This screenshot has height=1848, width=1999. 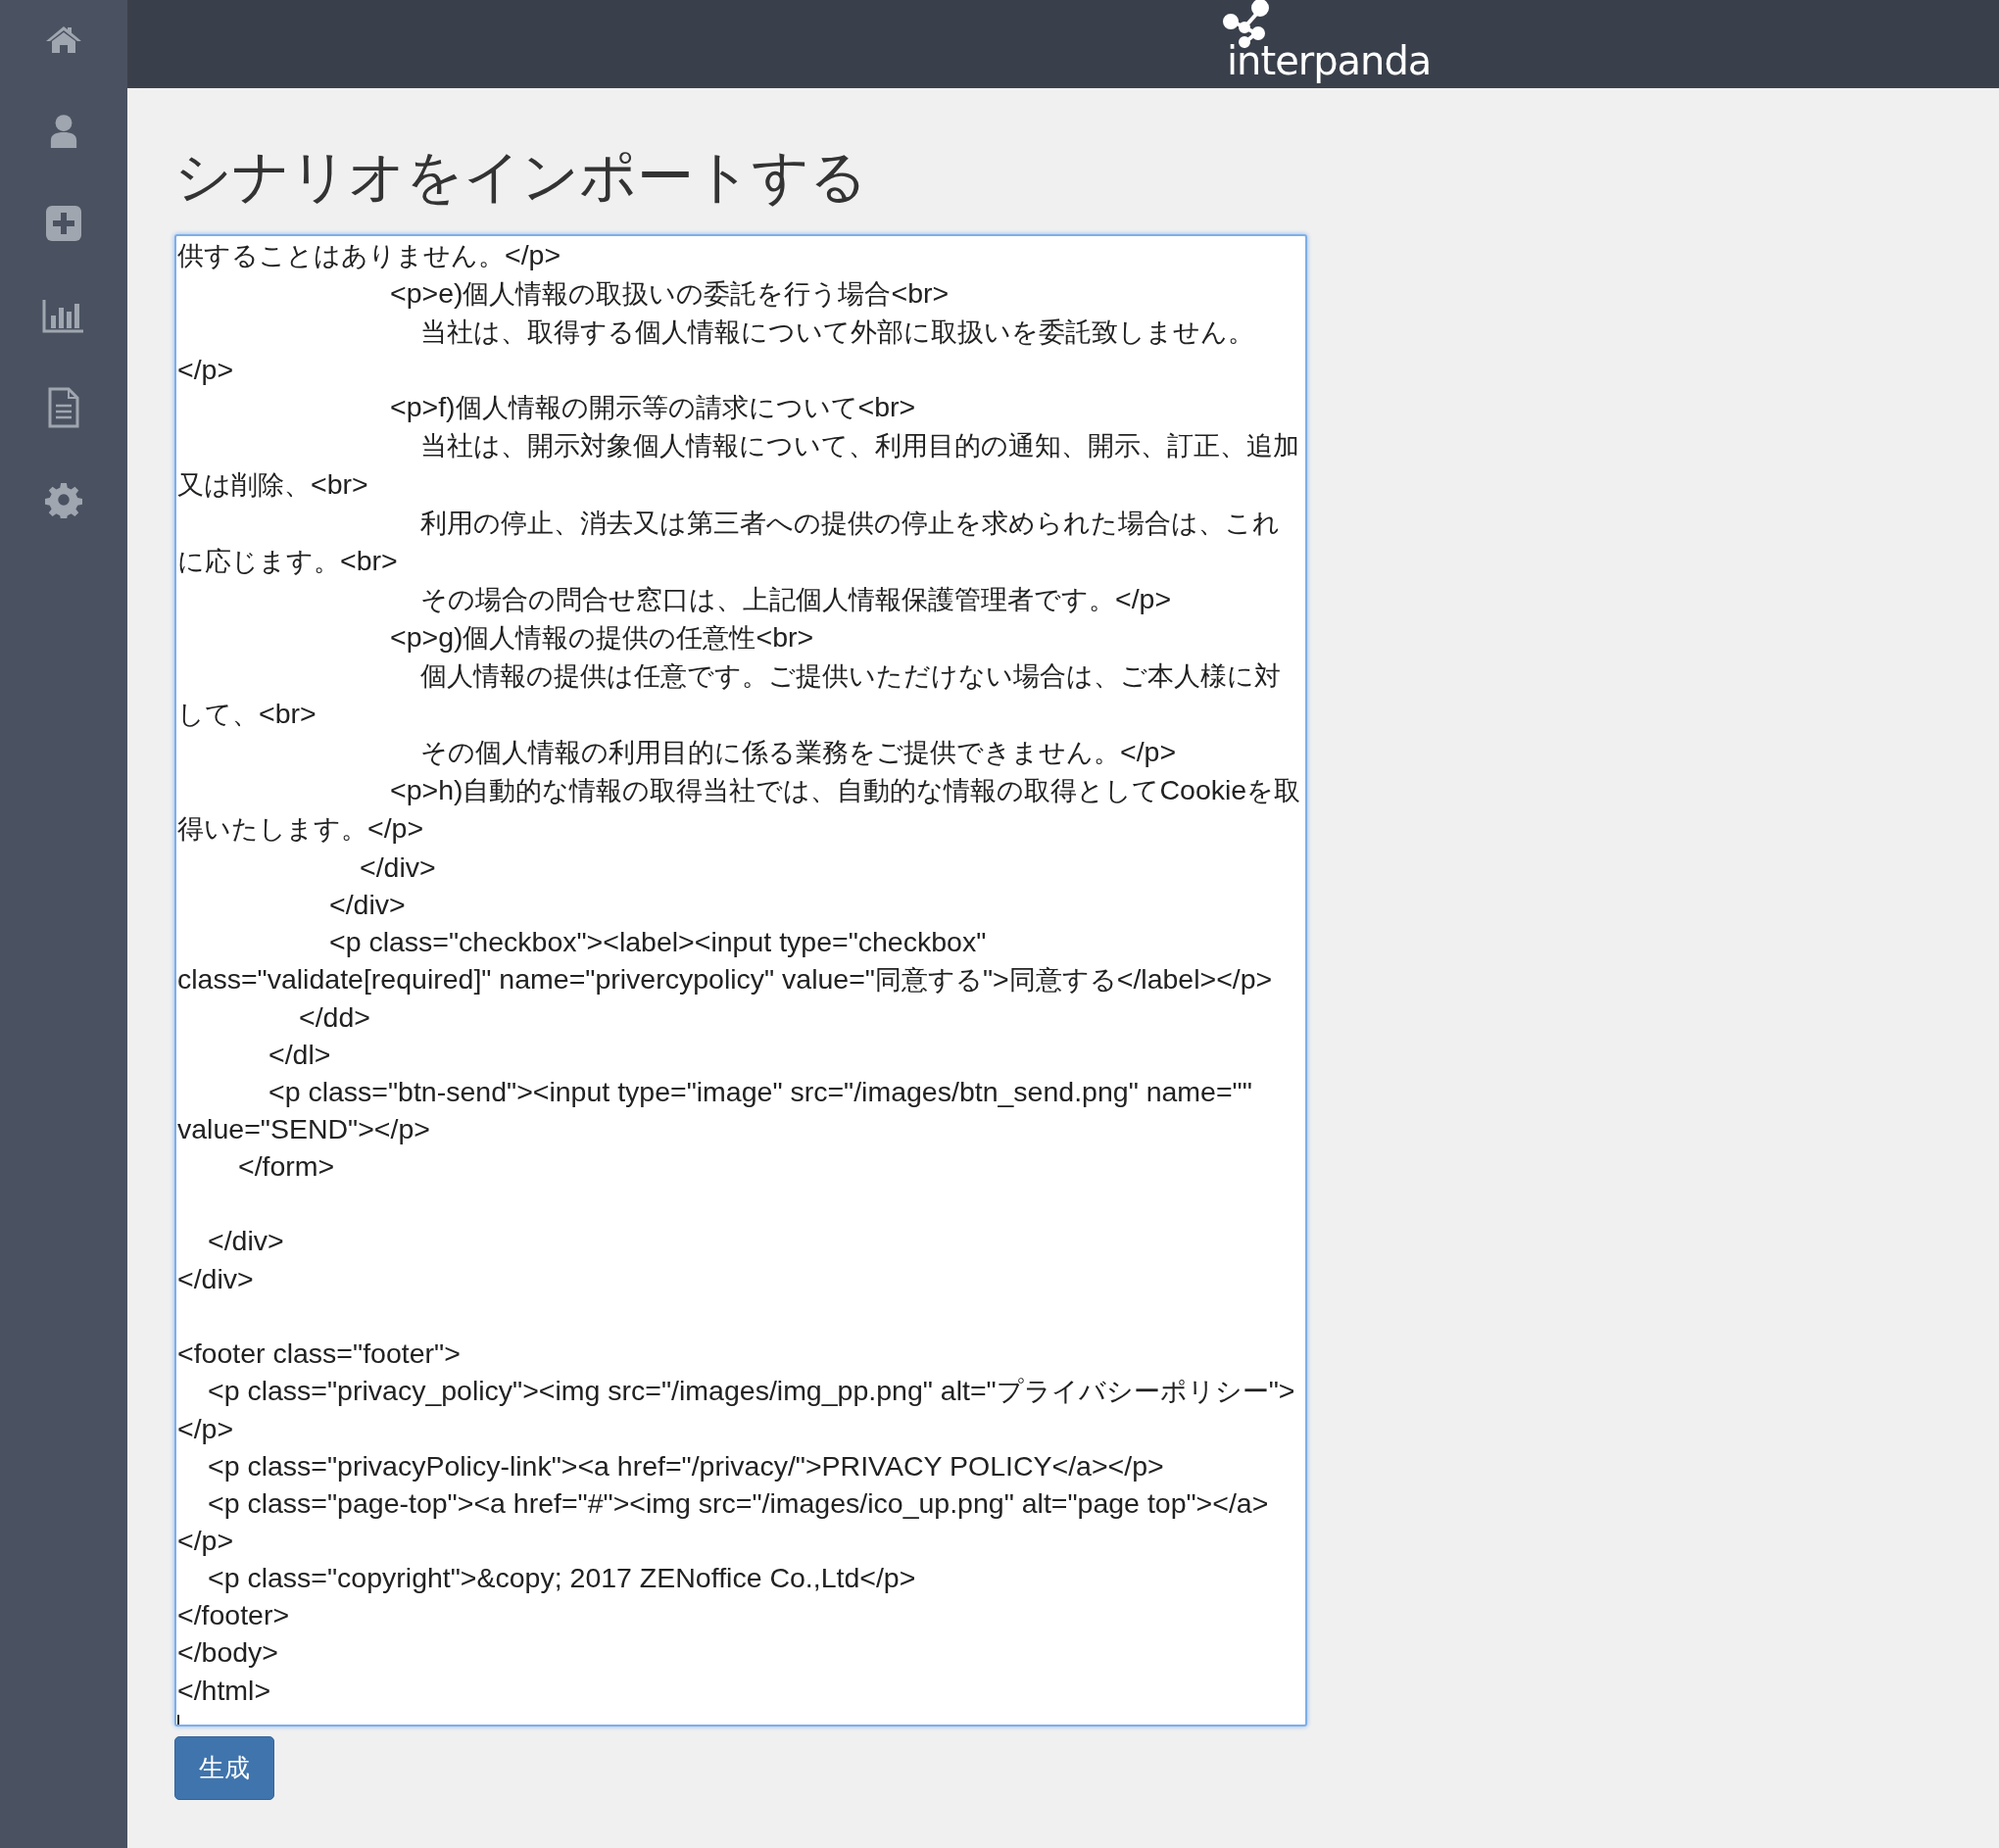 I want to click on bar-chart-icon, so click(x=63, y=316).